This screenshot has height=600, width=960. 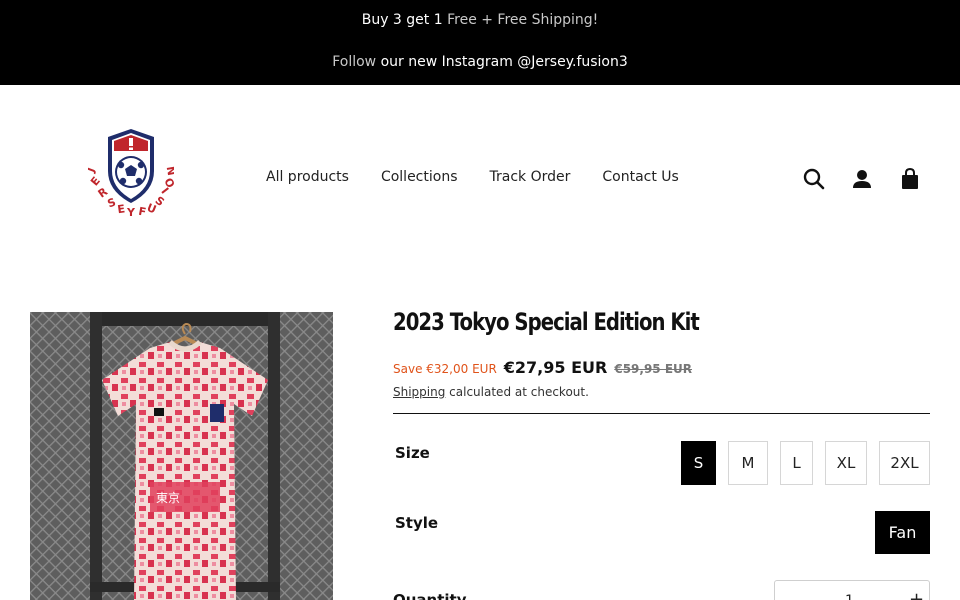 What do you see at coordinates (131, 212) in the screenshot?
I see `svg-text: Y` at bounding box center [131, 212].